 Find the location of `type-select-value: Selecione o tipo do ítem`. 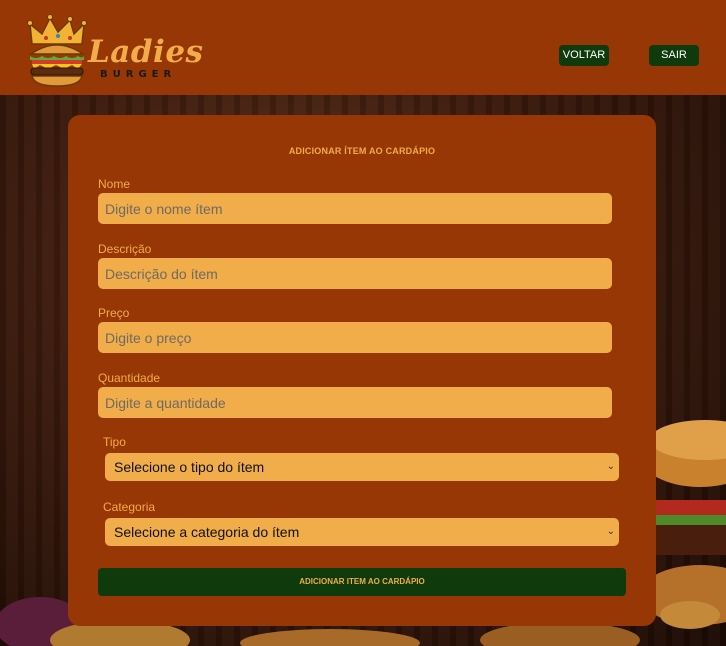

type-select-value: Selecione o tipo do ítem is located at coordinates (189, 467).